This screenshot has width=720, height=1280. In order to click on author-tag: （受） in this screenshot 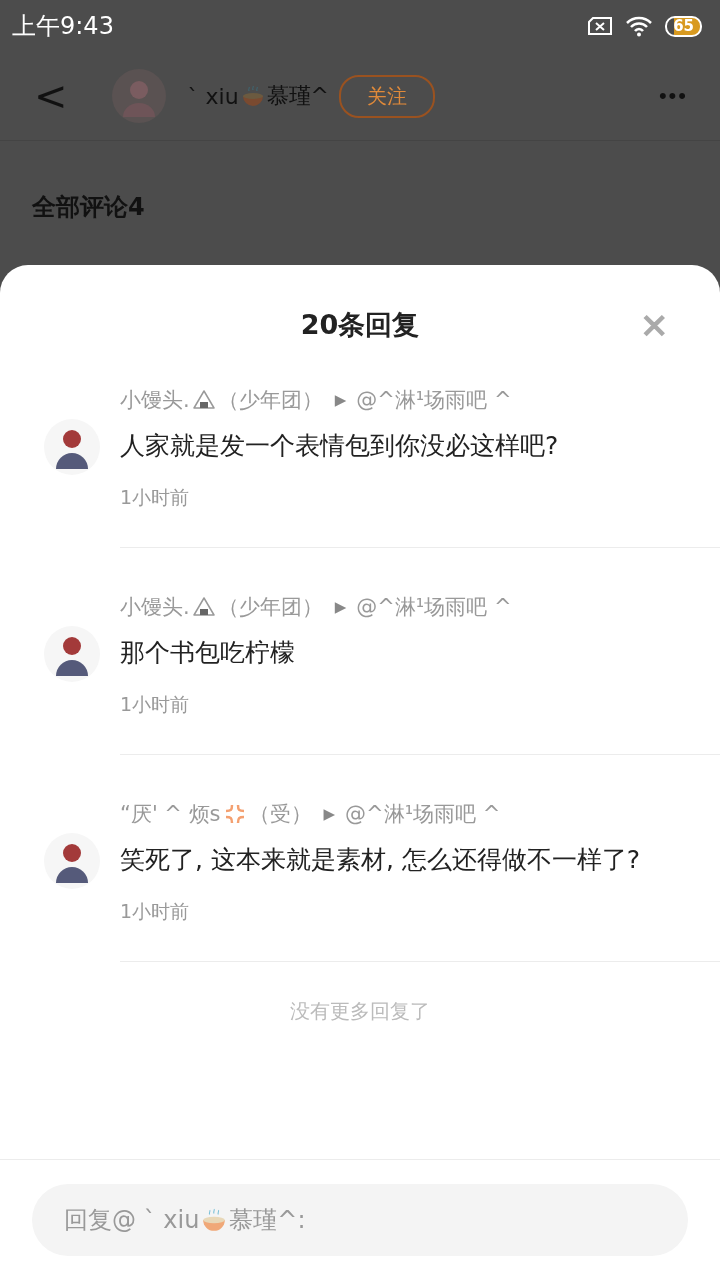, I will do `click(280, 814)`.